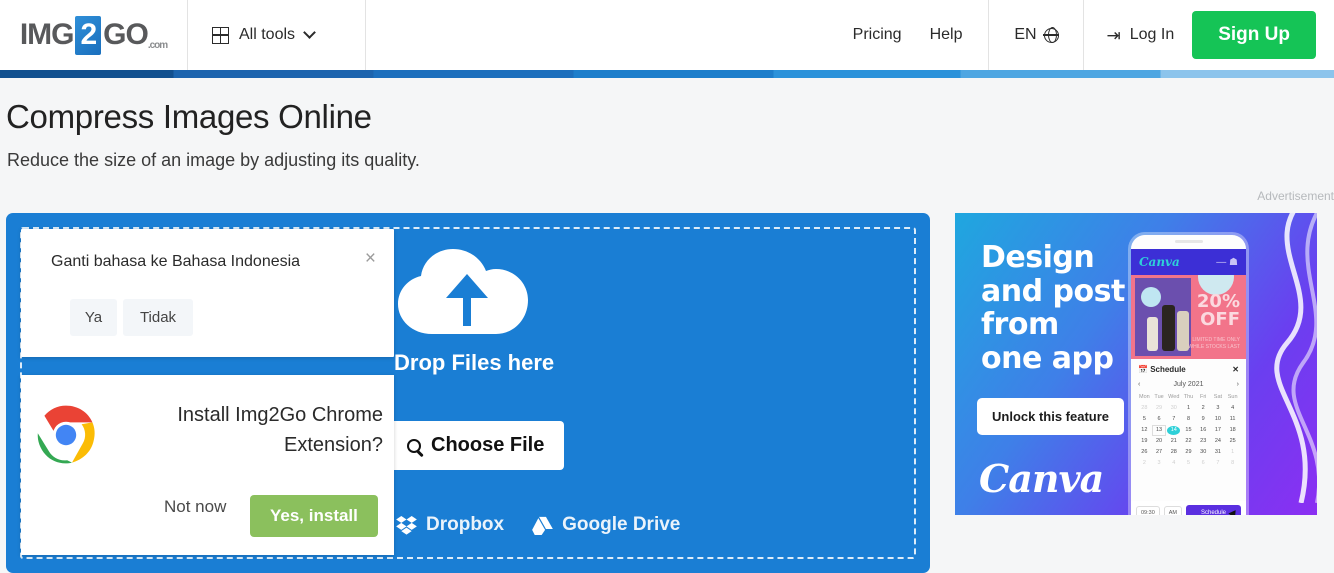 This screenshot has height=573, width=1334. What do you see at coordinates (1232, 419) in the screenshot?
I see `calendar-day-cell: 11` at bounding box center [1232, 419].